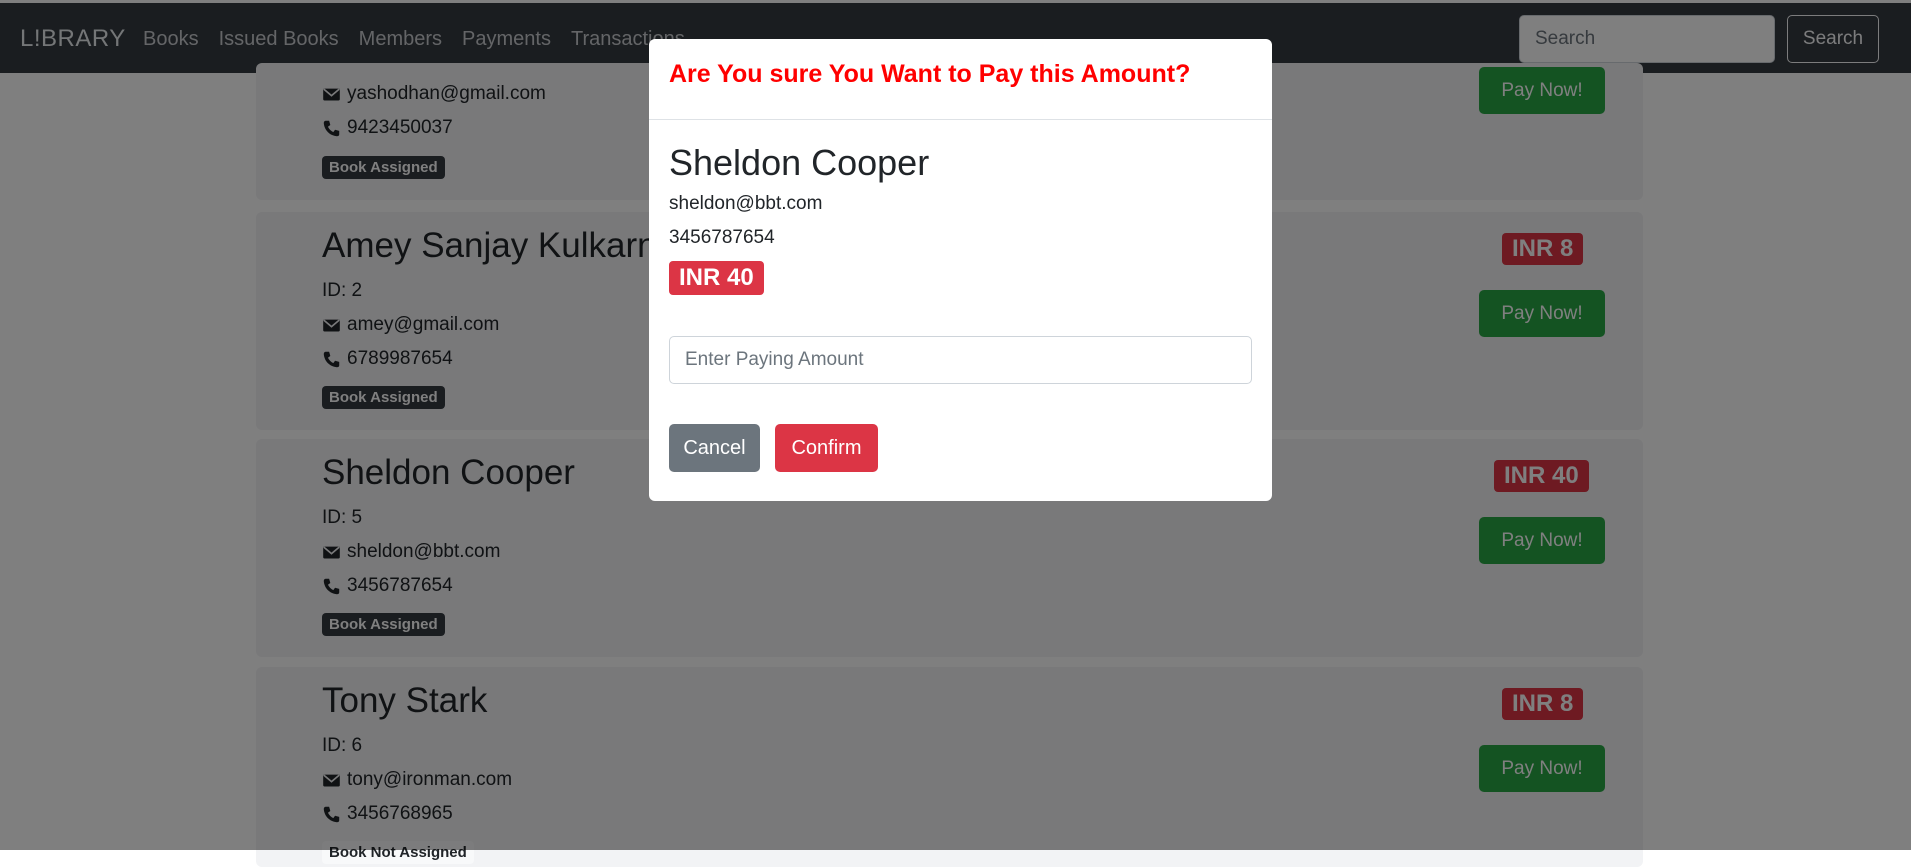  What do you see at coordinates (826, 448) in the screenshot?
I see `confirm-button: Confirm` at bounding box center [826, 448].